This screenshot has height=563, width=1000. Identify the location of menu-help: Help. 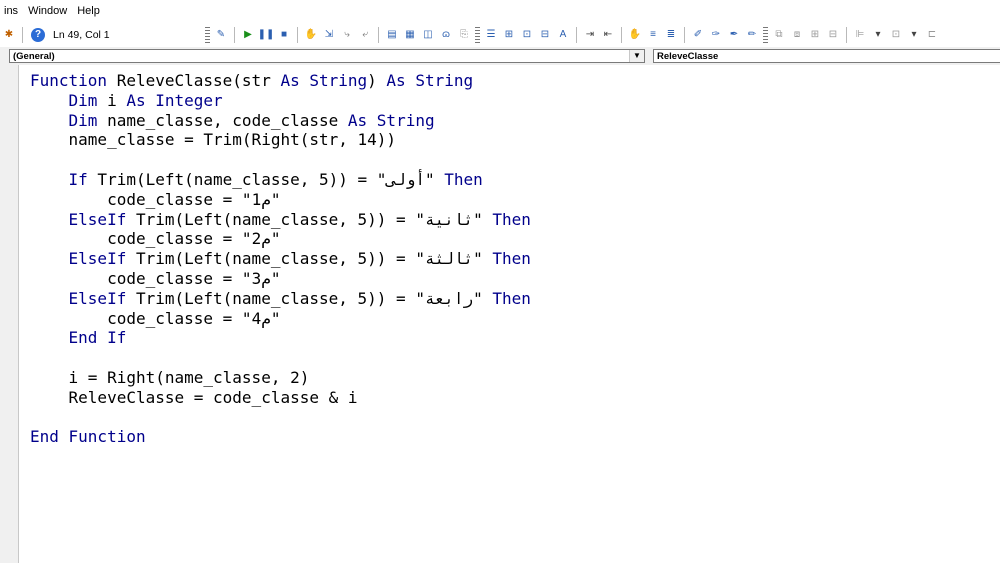
(89, 11).